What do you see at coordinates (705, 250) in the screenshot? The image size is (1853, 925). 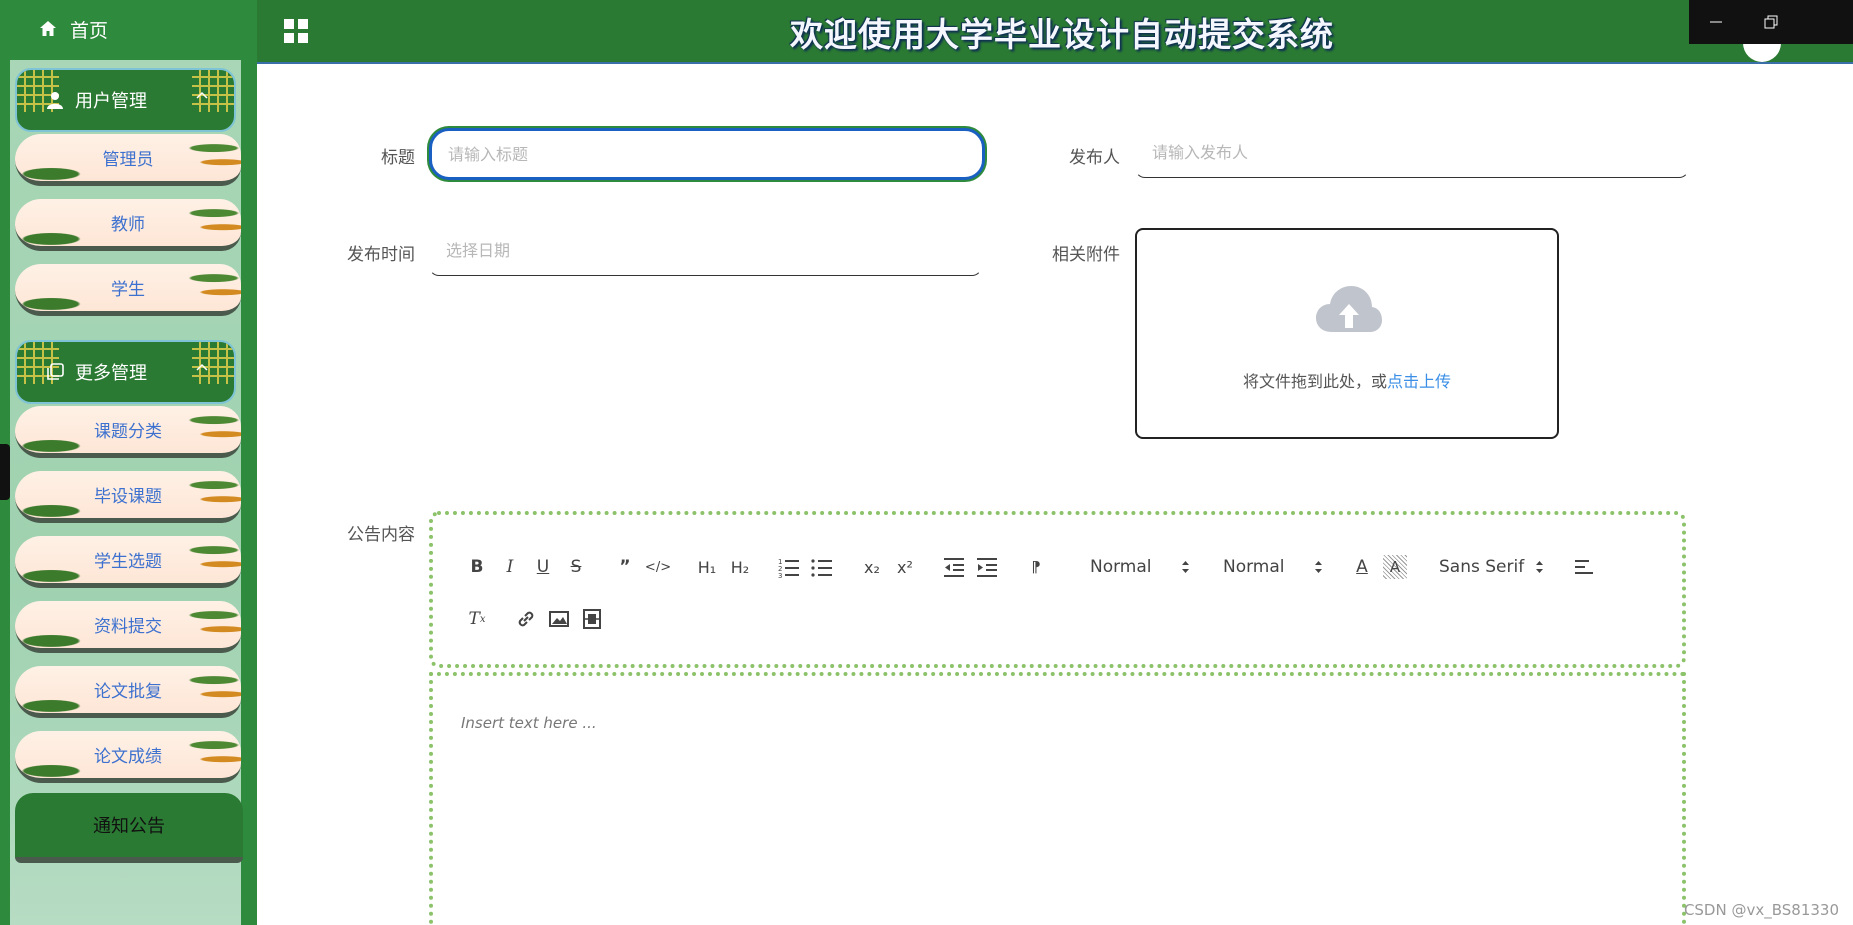 I see `publish-date-picker` at bounding box center [705, 250].